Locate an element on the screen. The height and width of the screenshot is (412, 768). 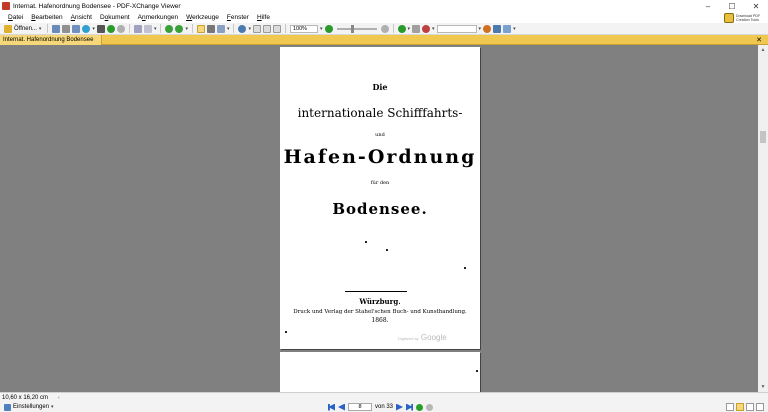
save-icon is located at coordinates (56, 28).